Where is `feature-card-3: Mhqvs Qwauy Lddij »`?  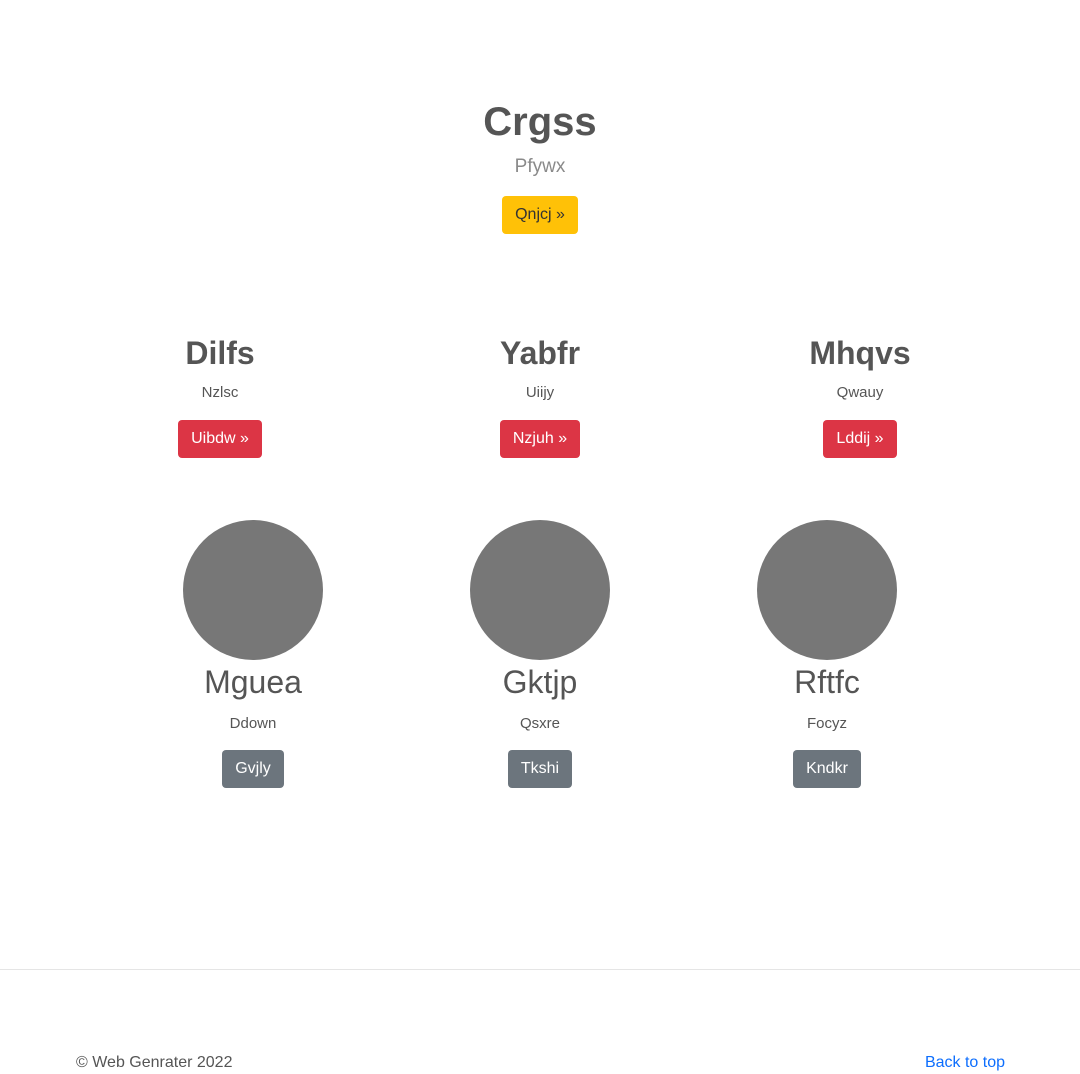
feature-card-3: Mhqvs Qwauy Lddij » is located at coordinates (860, 395).